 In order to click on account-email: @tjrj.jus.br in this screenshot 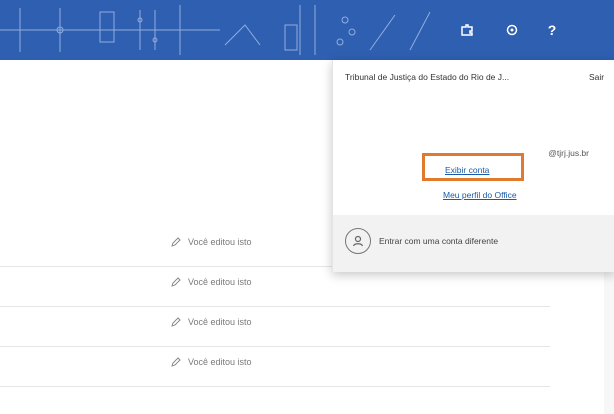, I will do `click(568, 153)`.